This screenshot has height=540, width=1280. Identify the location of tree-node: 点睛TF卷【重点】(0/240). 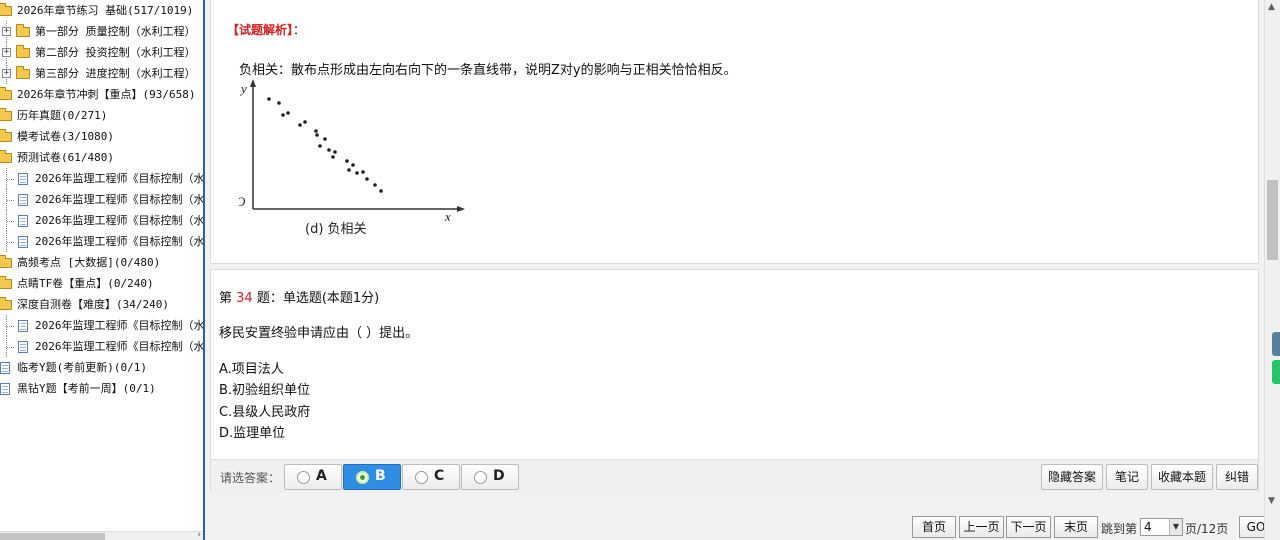
(101, 283).